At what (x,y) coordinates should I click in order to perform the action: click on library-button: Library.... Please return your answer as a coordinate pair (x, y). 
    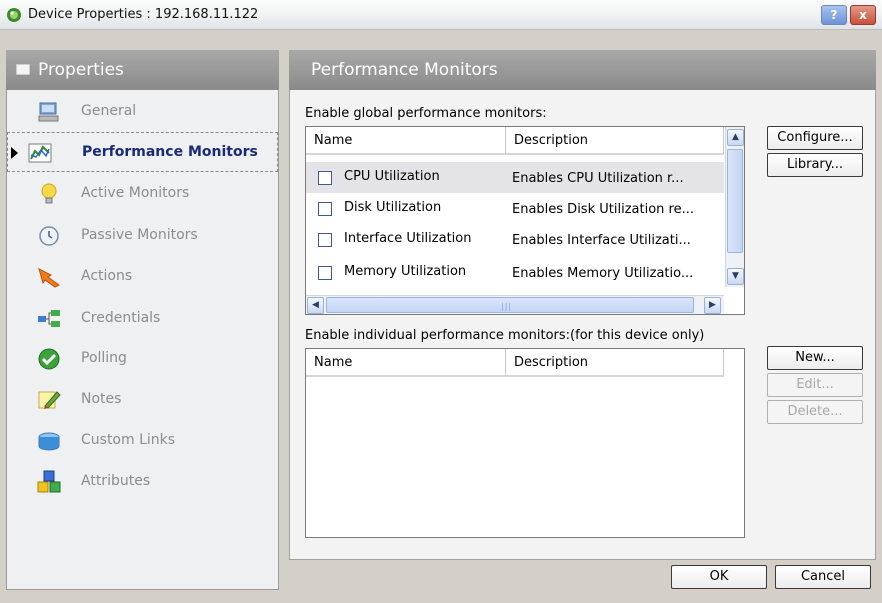
    Looking at the image, I should click on (815, 165).